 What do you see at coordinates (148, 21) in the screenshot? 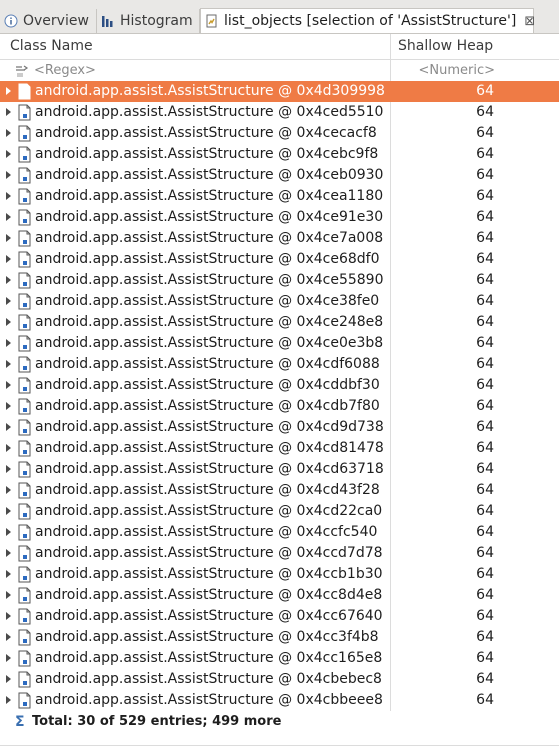
I see `tab-histogram: Histogram` at bounding box center [148, 21].